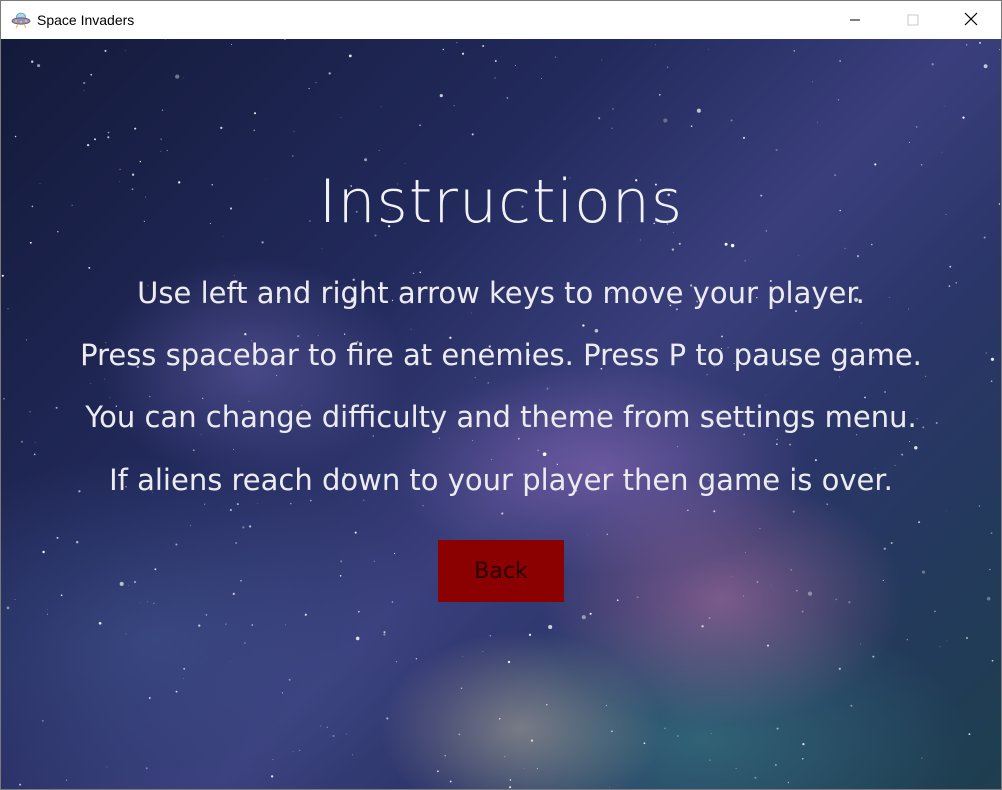 The image size is (1002, 790). What do you see at coordinates (971, 20) in the screenshot?
I see `close-button` at bounding box center [971, 20].